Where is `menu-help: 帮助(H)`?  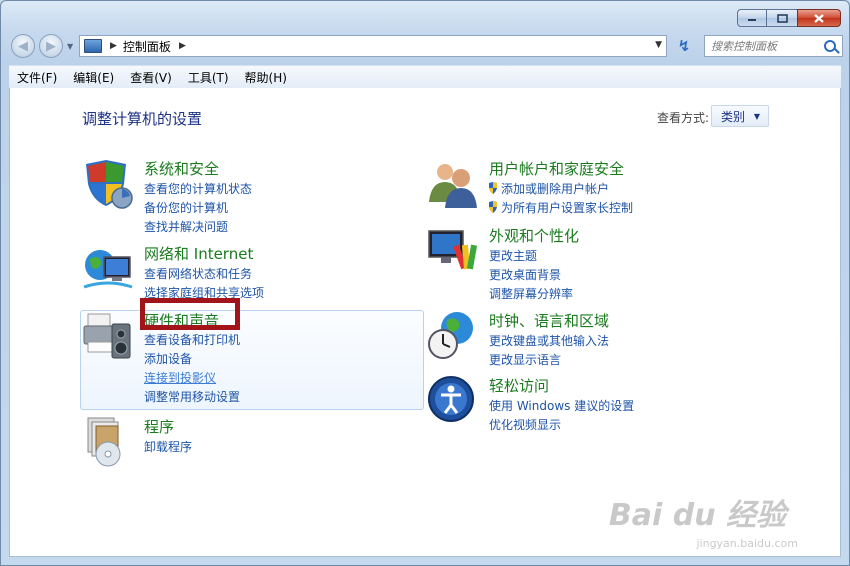 menu-help: 帮助(H) is located at coordinates (266, 77).